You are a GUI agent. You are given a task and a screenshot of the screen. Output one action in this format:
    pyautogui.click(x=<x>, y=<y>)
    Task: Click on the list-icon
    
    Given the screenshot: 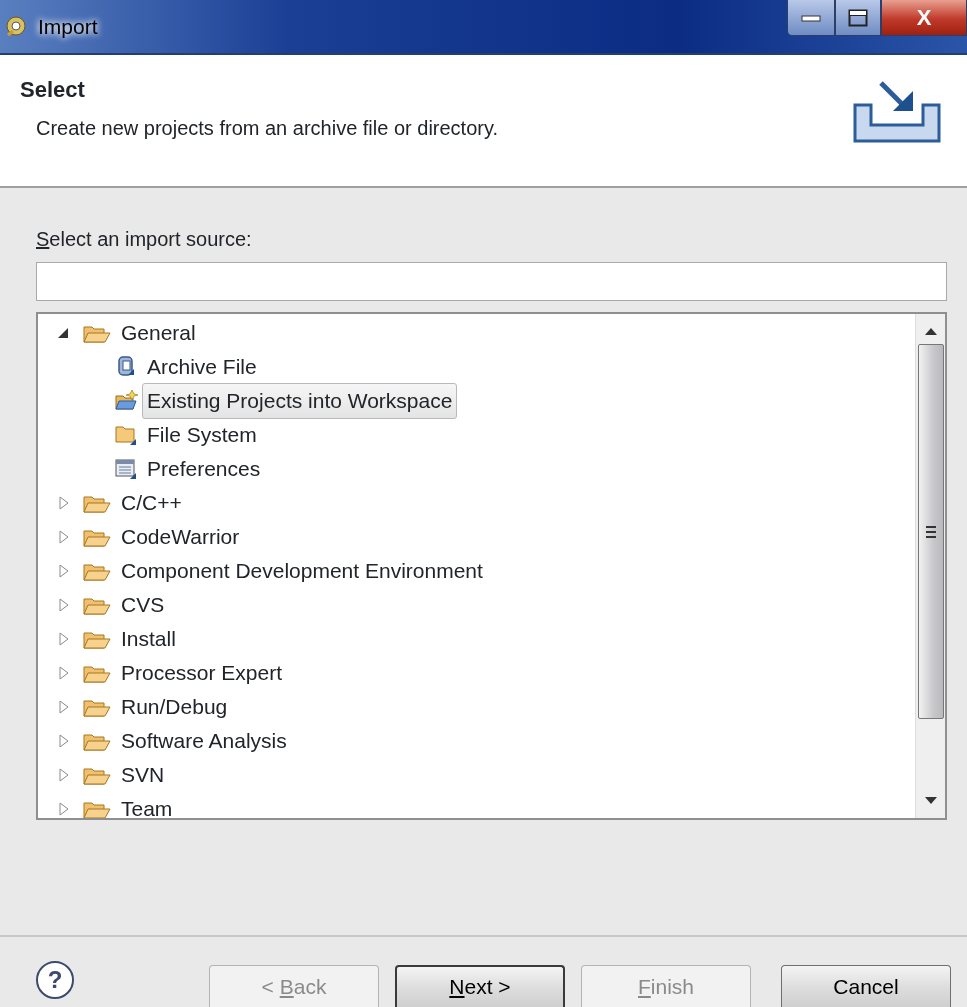 What is the action you would take?
    pyautogui.click(x=126, y=469)
    